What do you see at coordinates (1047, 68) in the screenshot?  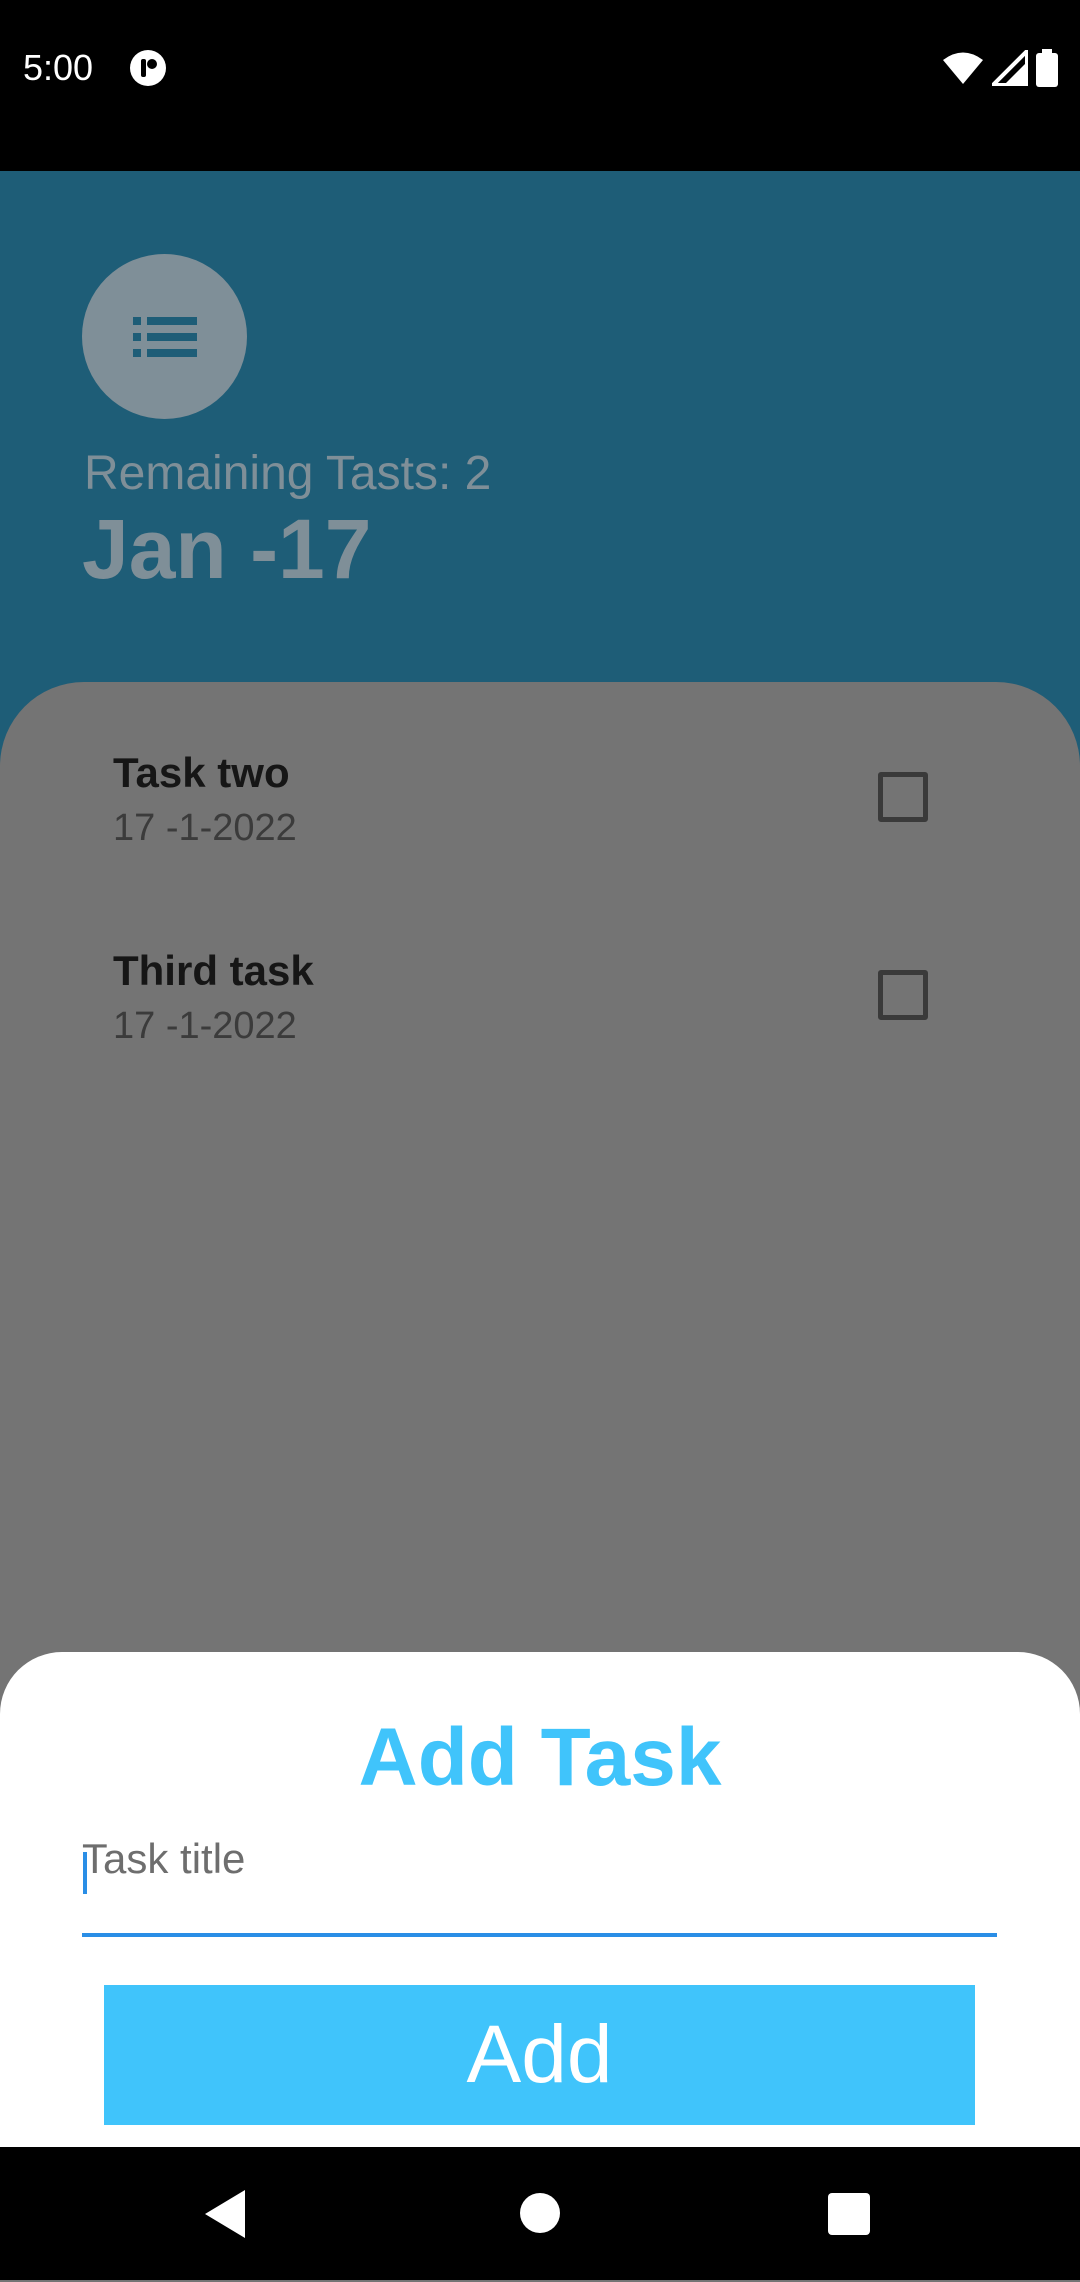 I see `battery-icon` at bounding box center [1047, 68].